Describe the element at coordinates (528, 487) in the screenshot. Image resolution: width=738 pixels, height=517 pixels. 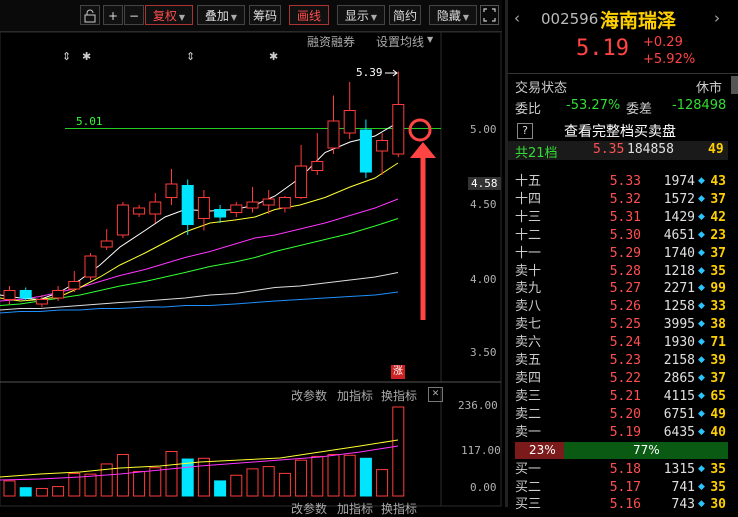
I see `level-label: 买二` at that location.